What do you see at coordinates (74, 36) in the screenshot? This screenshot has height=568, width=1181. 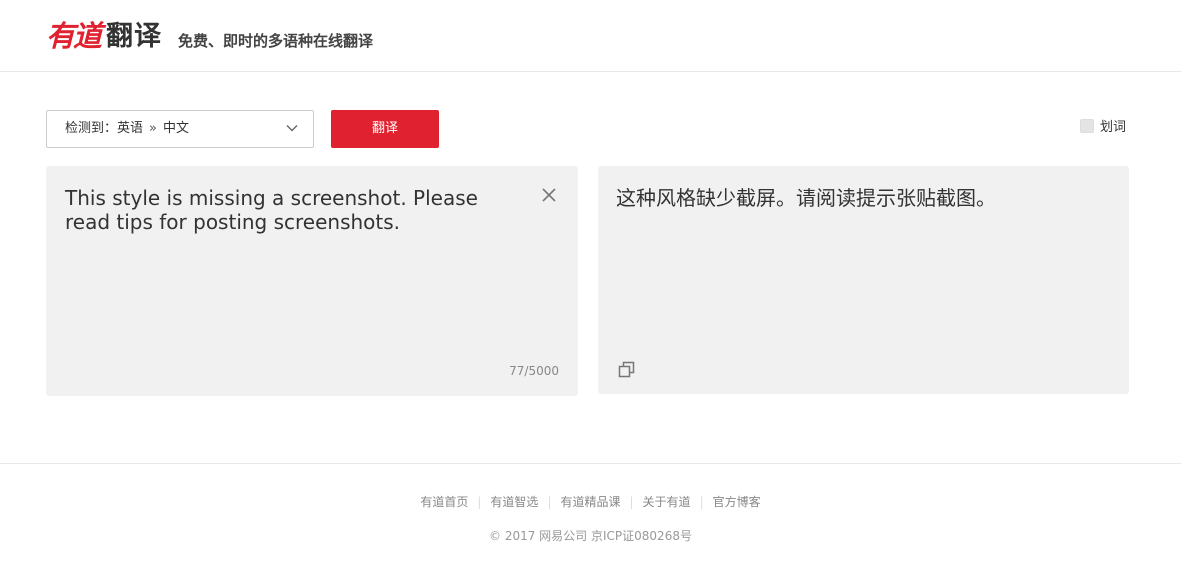 I see `logo-brand: 有道` at bounding box center [74, 36].